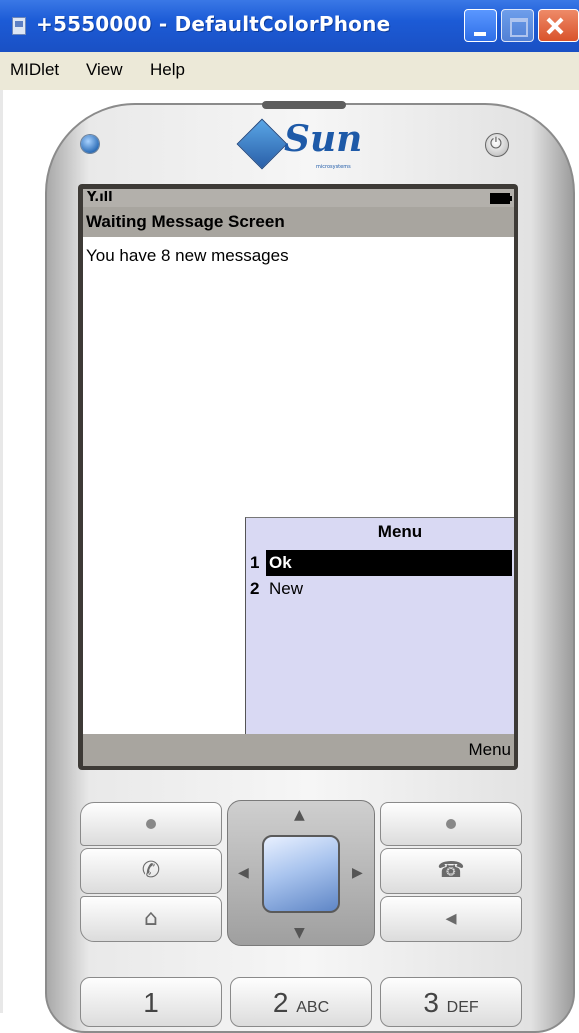 Image resolution: width=579 pixels, height=1033 pixels. Describe the element at coordinates (213, 24) in the screenshot. I see `window-title: +5550000 - DefaultColorPhone` at that location.